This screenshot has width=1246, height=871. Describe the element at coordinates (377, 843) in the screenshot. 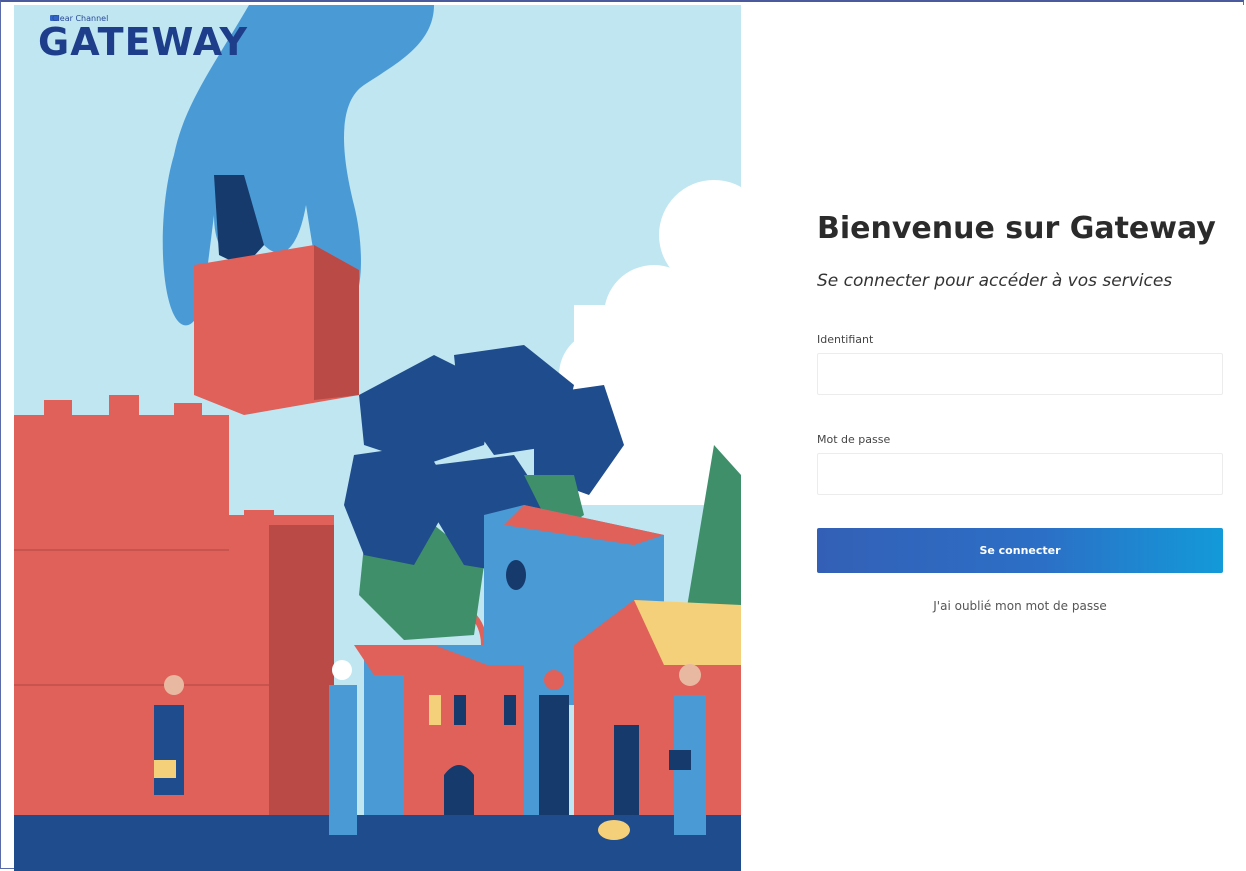

I see `ground` at that location.